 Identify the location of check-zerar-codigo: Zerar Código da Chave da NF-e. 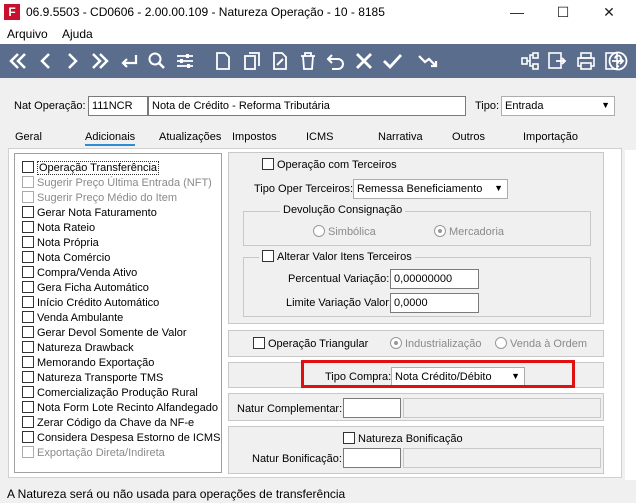
(108, 423).